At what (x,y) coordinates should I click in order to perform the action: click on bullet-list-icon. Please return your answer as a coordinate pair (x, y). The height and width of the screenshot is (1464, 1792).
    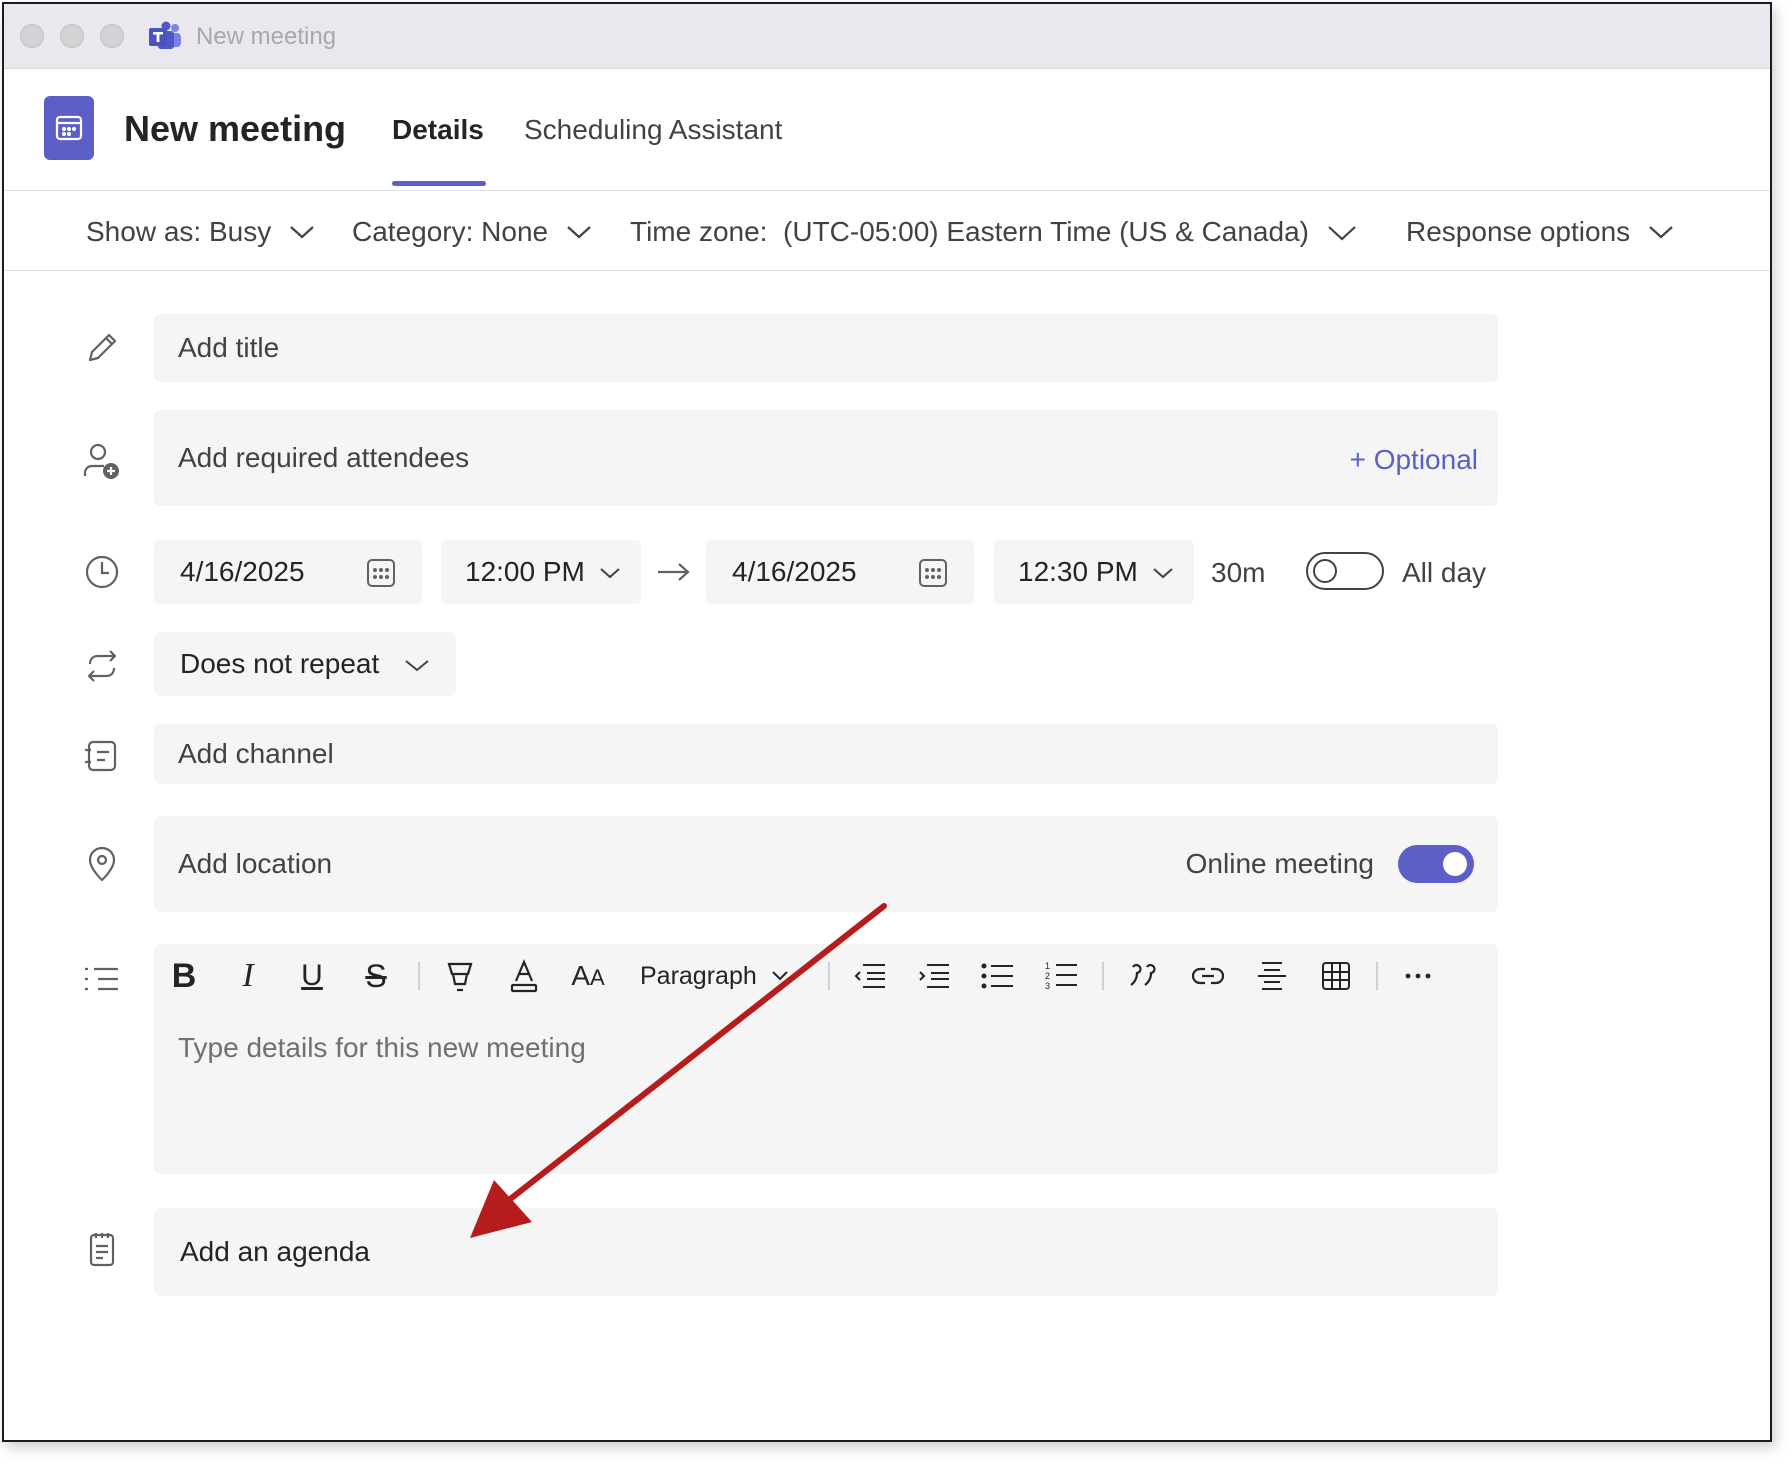
    Looking at the image, I should click on (998, 976).